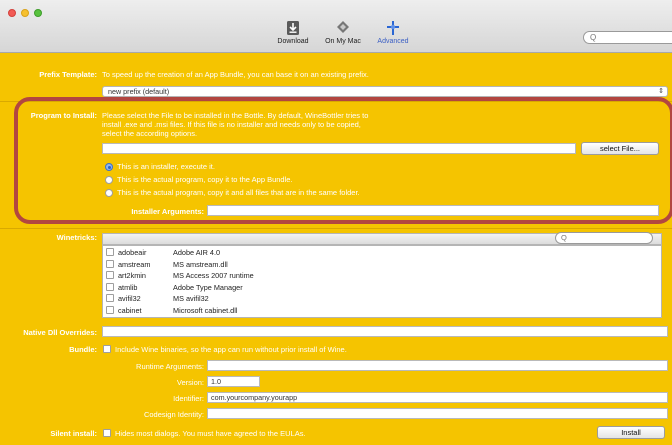 This screenshot has width=672, height=445. What do you see at coordinates (393, 36) in the screenshot?
I see `toolbar-advanced-button: Advanced` at bounding box center [393, 36].